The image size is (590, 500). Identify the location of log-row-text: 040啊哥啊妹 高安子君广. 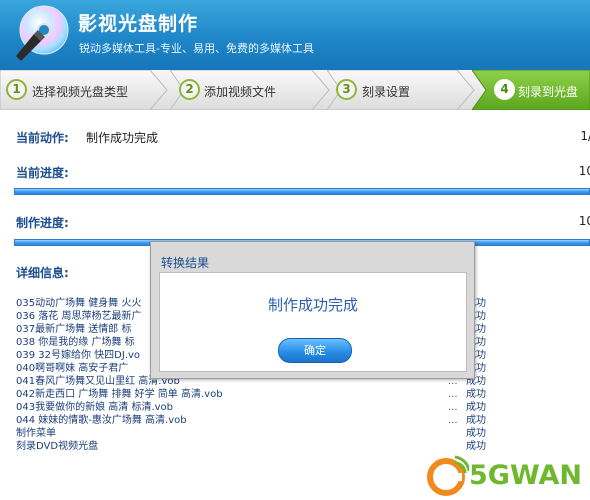
(72, 368).